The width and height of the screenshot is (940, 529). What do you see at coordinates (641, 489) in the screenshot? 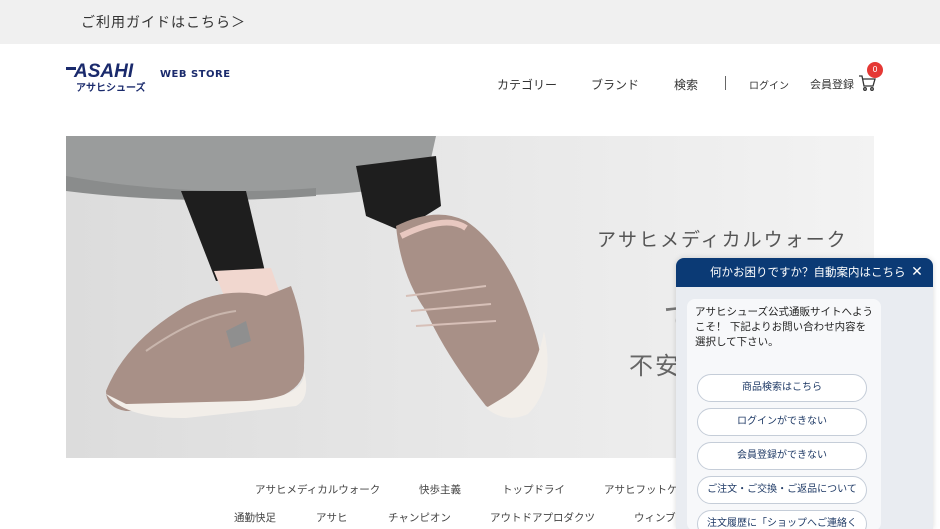
I see `category-link: アサヒフットケ` at bounding box center [641, 489].